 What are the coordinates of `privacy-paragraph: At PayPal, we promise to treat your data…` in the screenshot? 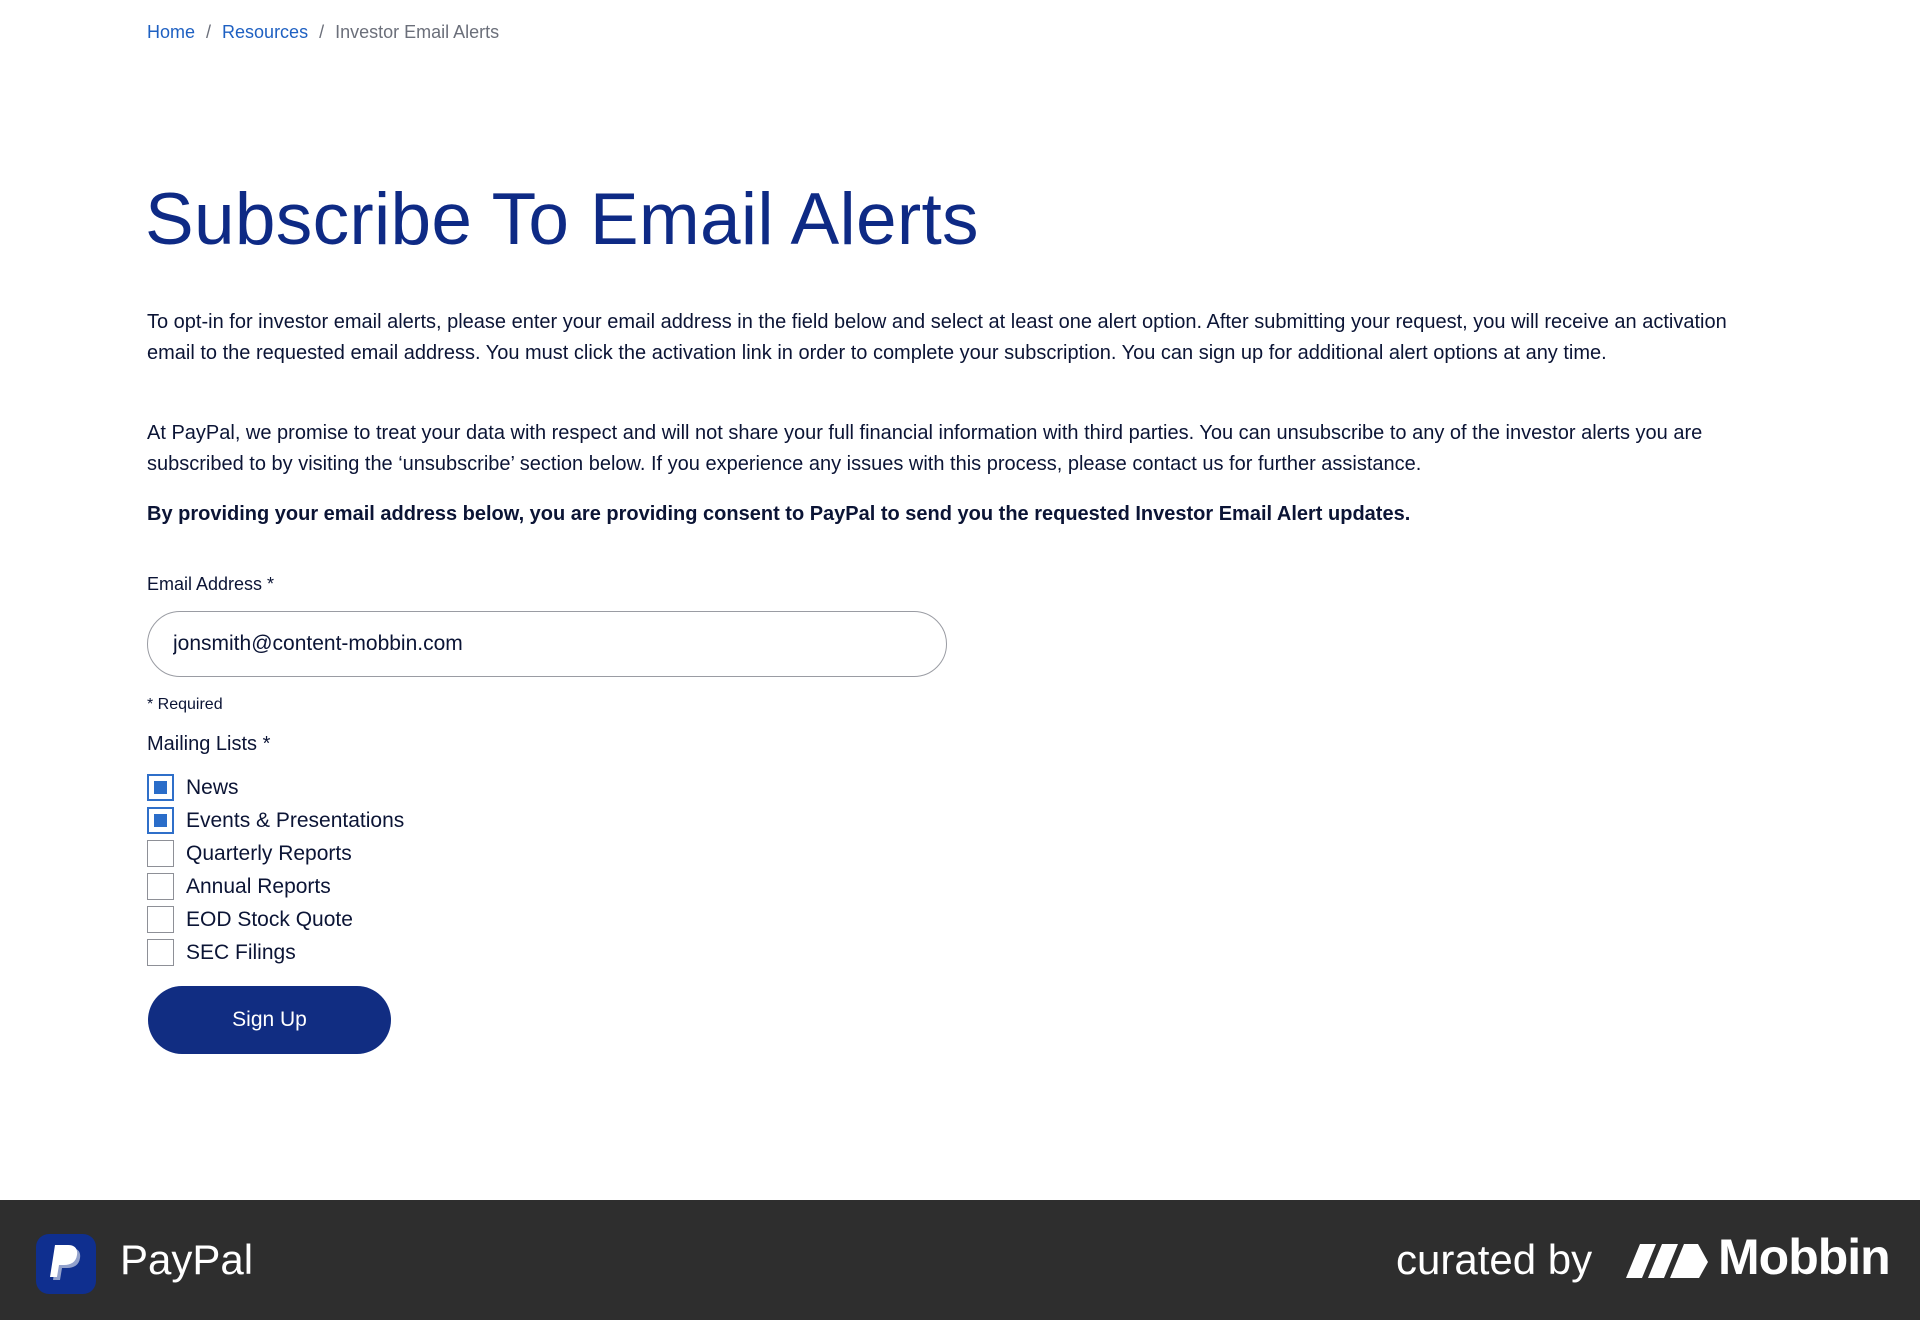 It's located at (925, 448).